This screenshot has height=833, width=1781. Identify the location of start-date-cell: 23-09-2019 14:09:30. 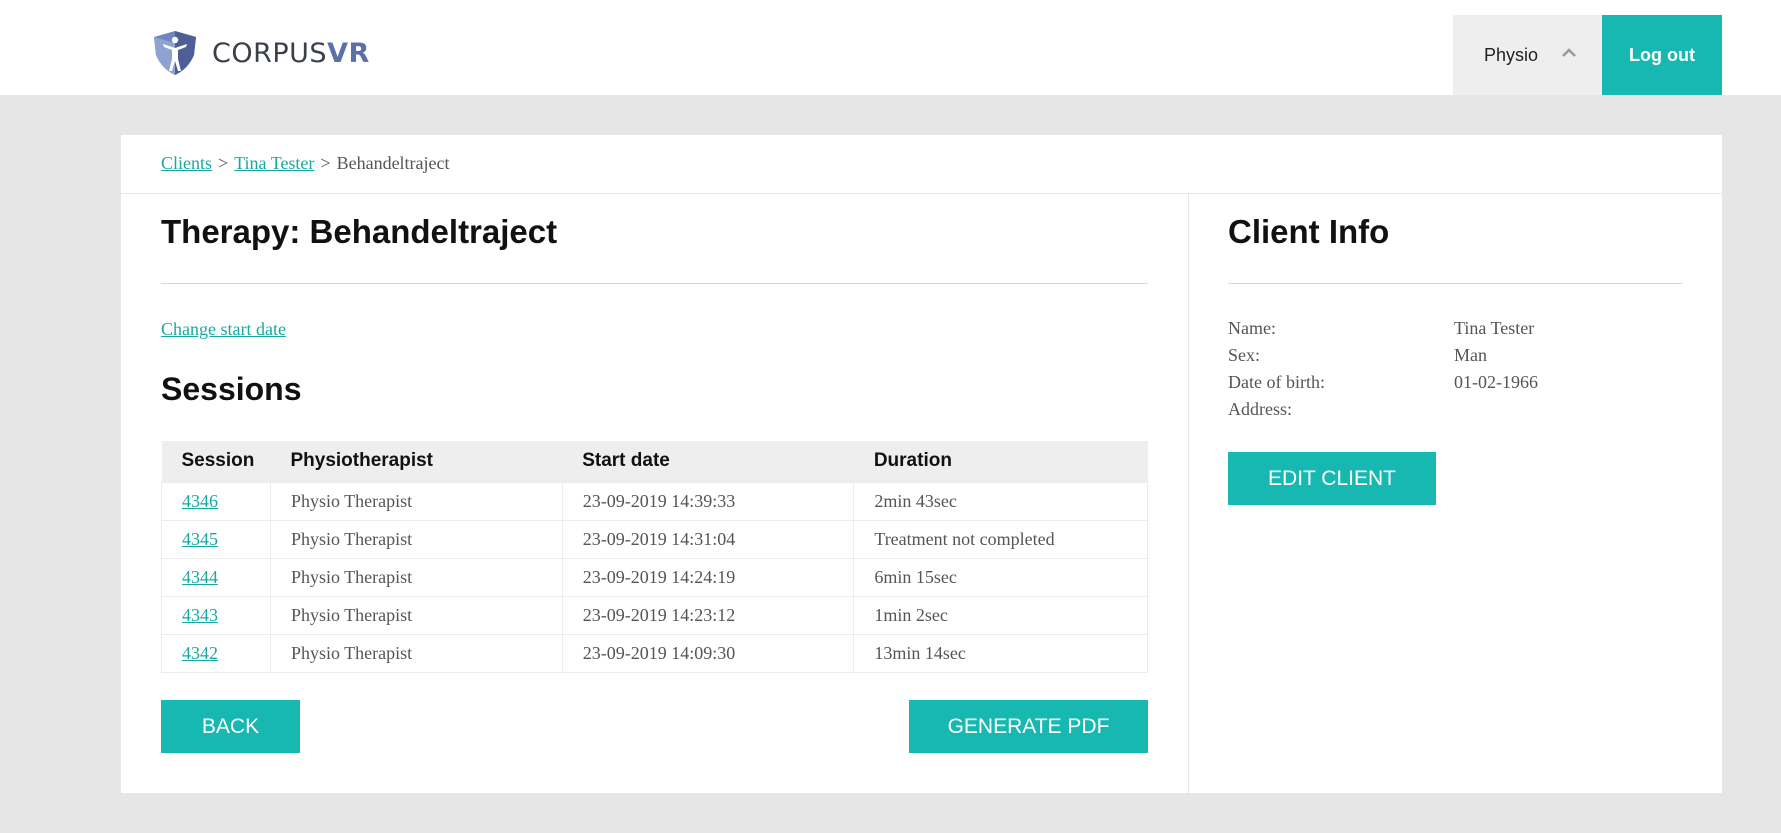
(708, 653).